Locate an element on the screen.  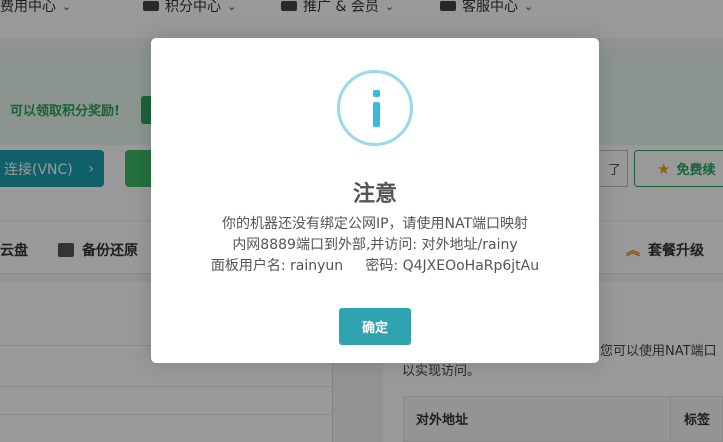
dialog-message-line2: 内网8889端口到外部,并访问: 对外地址/rainy is located at coordinates (375, 245).